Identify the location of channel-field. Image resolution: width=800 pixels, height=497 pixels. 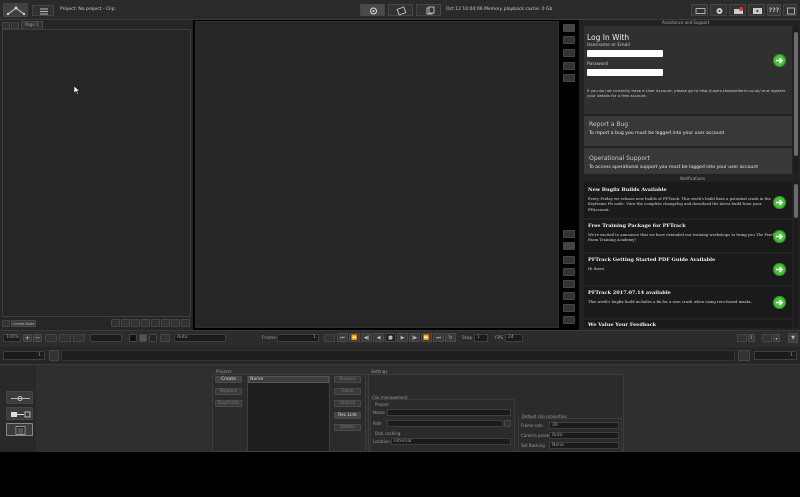
(106, 338).